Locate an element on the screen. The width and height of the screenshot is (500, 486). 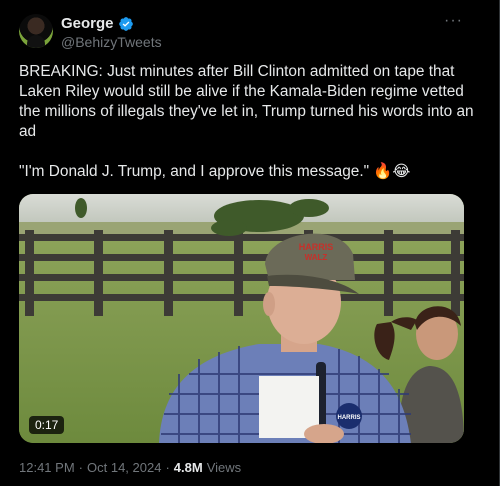
author-display-name: George is located at coordinates (87, 23).